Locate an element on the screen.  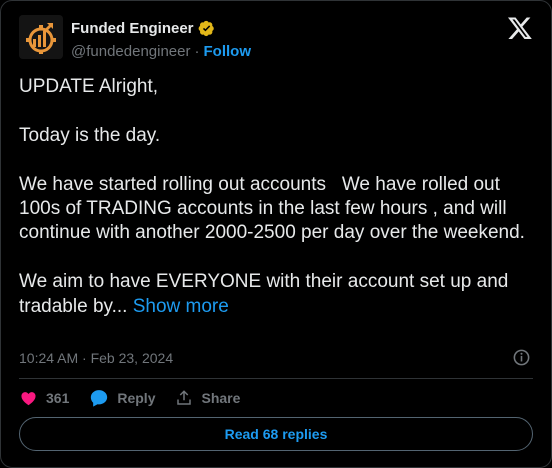
read-replies-button: Read 68 replies is located at coordinates (276, 434).